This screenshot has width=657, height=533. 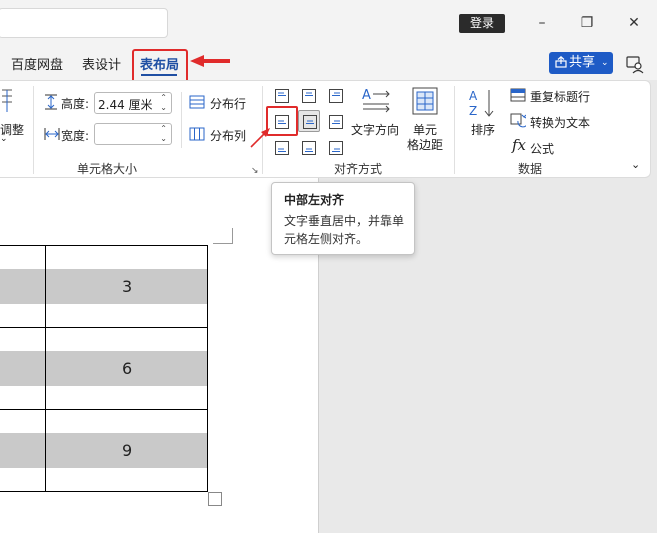 I want to click on distribute-rows-icon, so click(x=197, y=102).